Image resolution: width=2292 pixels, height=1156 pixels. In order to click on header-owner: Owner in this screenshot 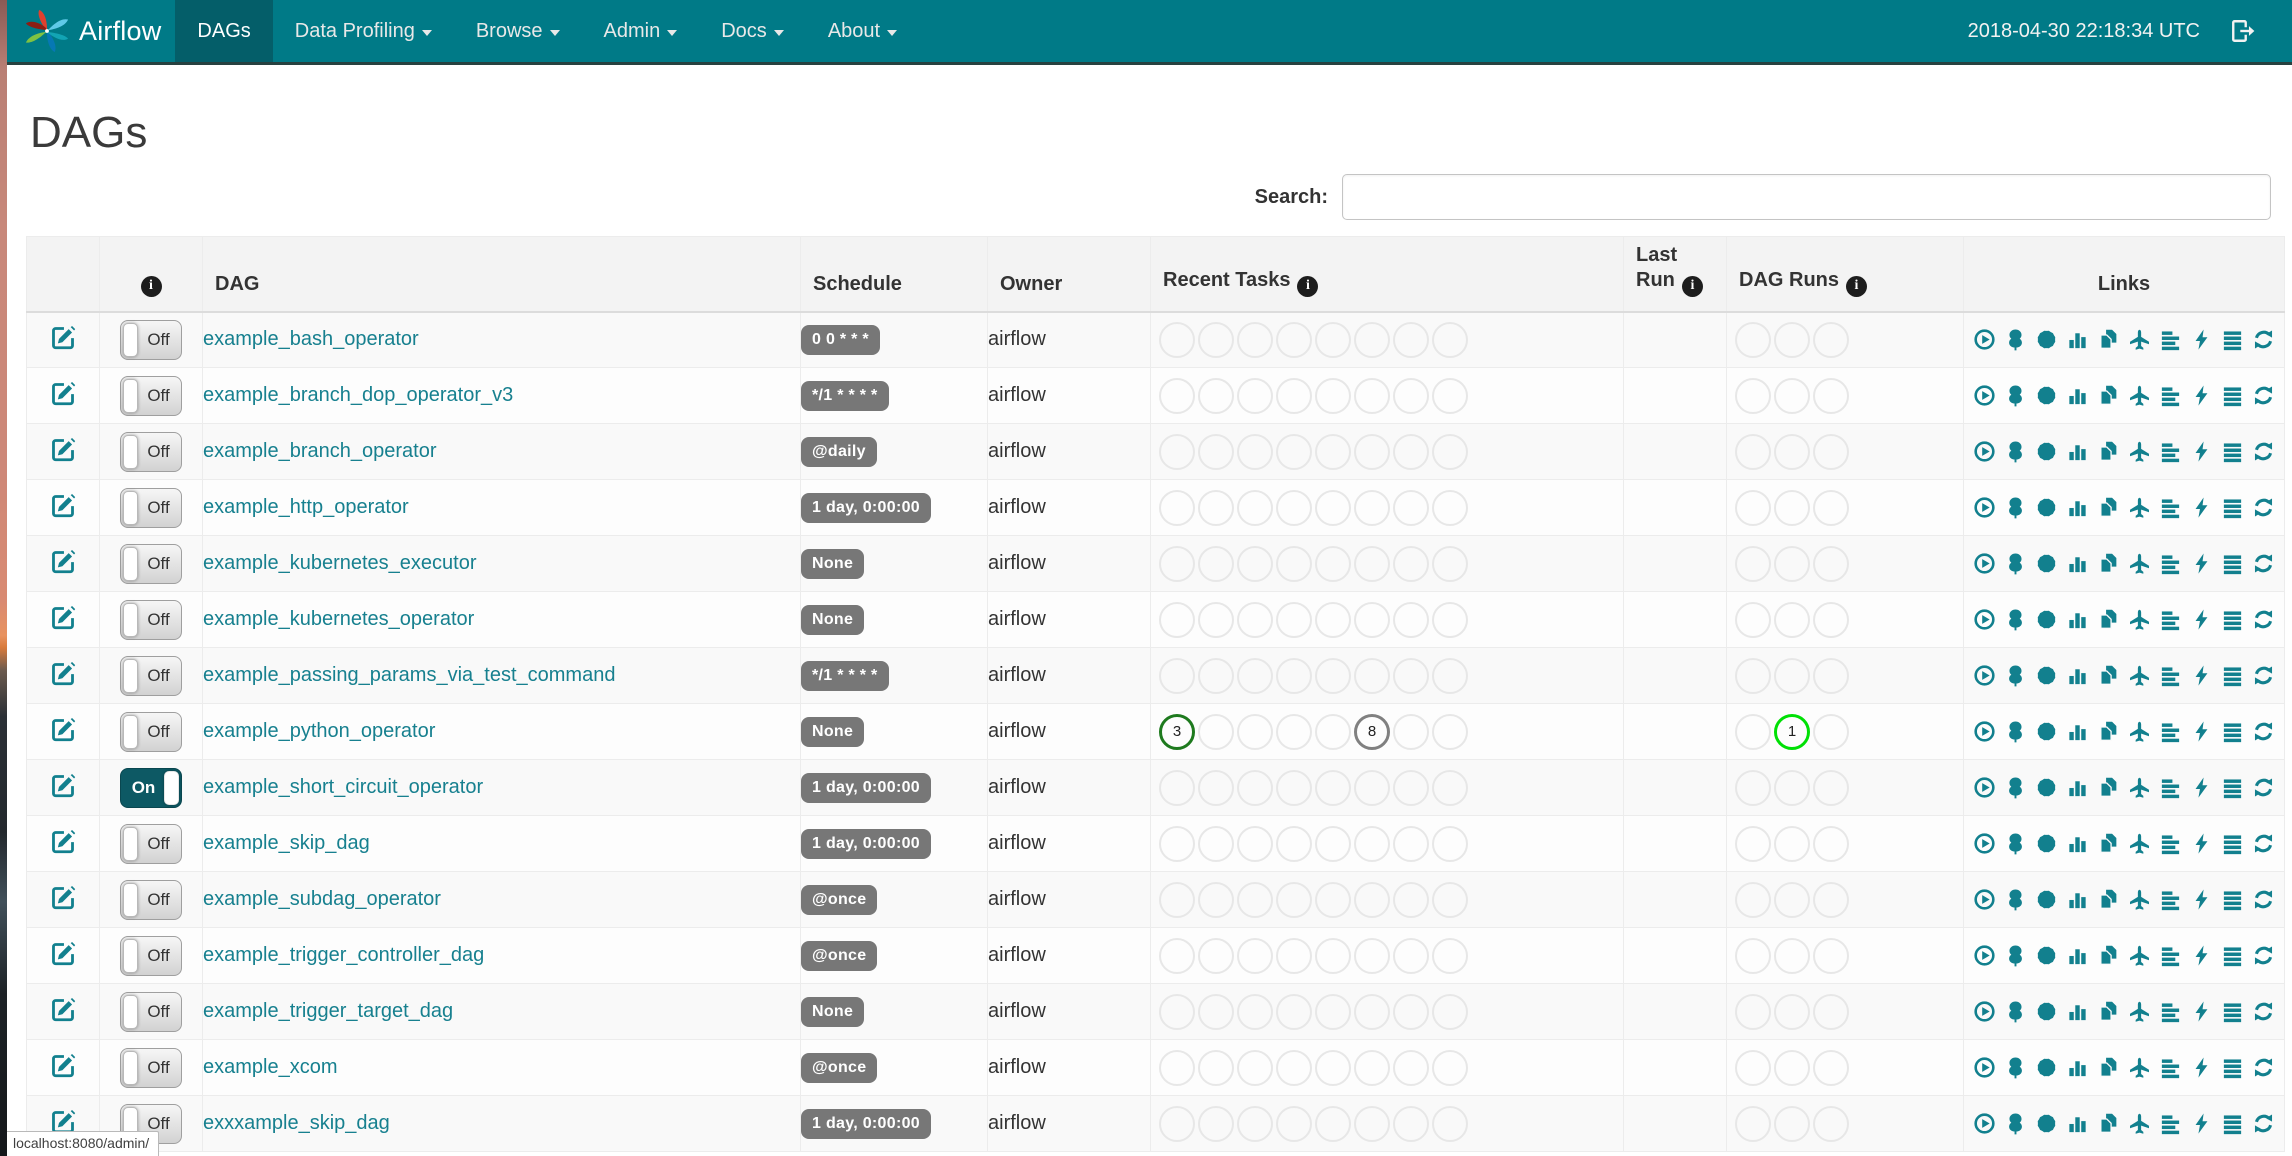, I will do `click(1069, 274)`.